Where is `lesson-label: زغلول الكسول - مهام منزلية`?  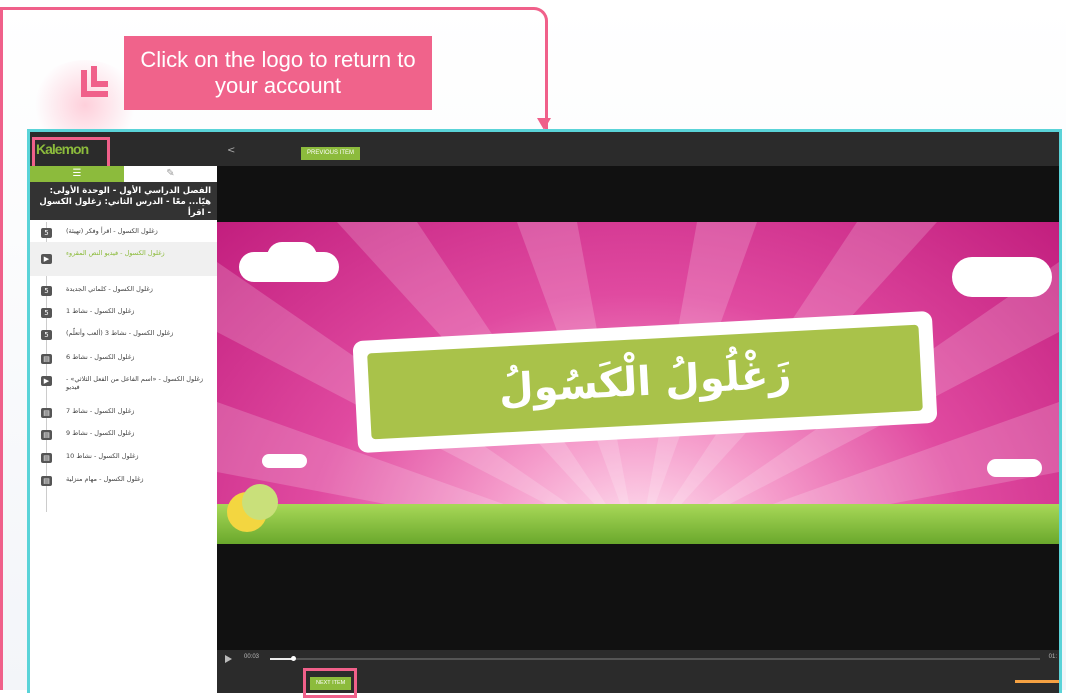
lesson-label: زغلول الكسول - مهام منزلية is located at coordinates (105, 479).